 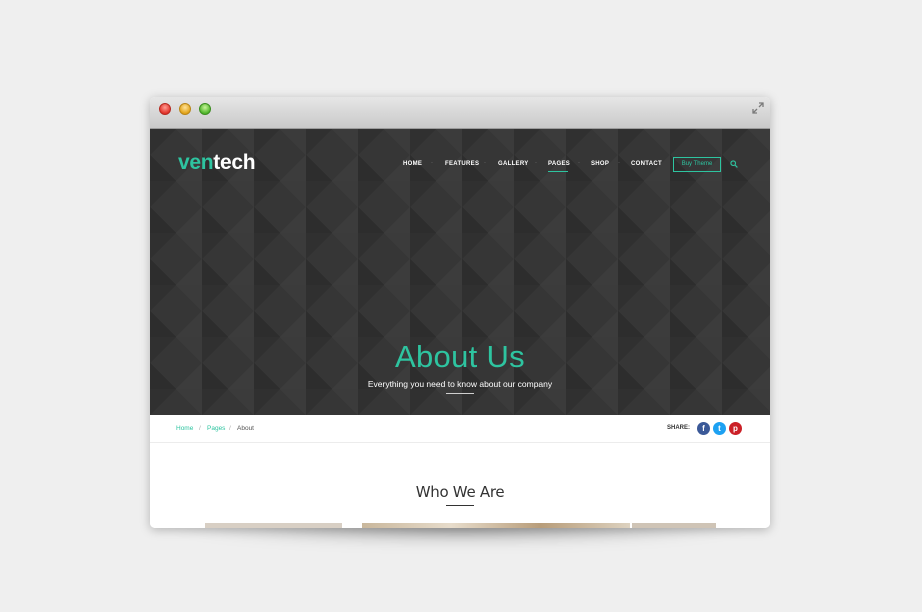 What do you see at coordinates (460, 429) in the screenshot?
I see `breadcrumb-bar: Home / Pages / About SHARE: f t p` at bounding box center [460, 429].